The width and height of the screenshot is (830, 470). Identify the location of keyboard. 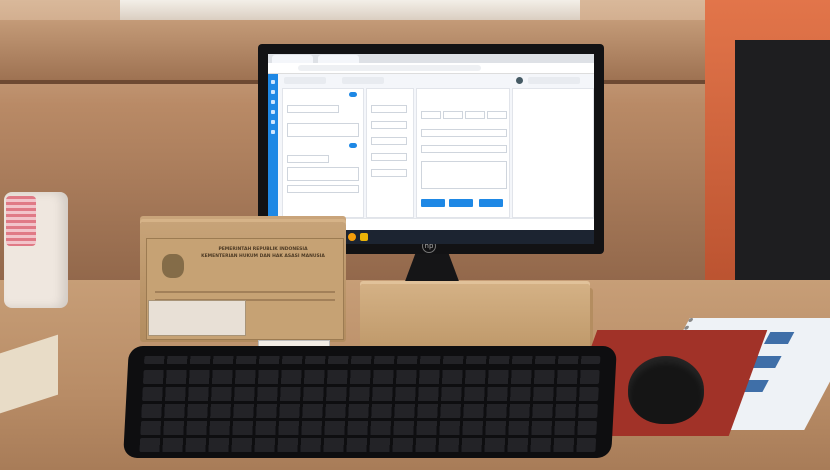
(370, 402).